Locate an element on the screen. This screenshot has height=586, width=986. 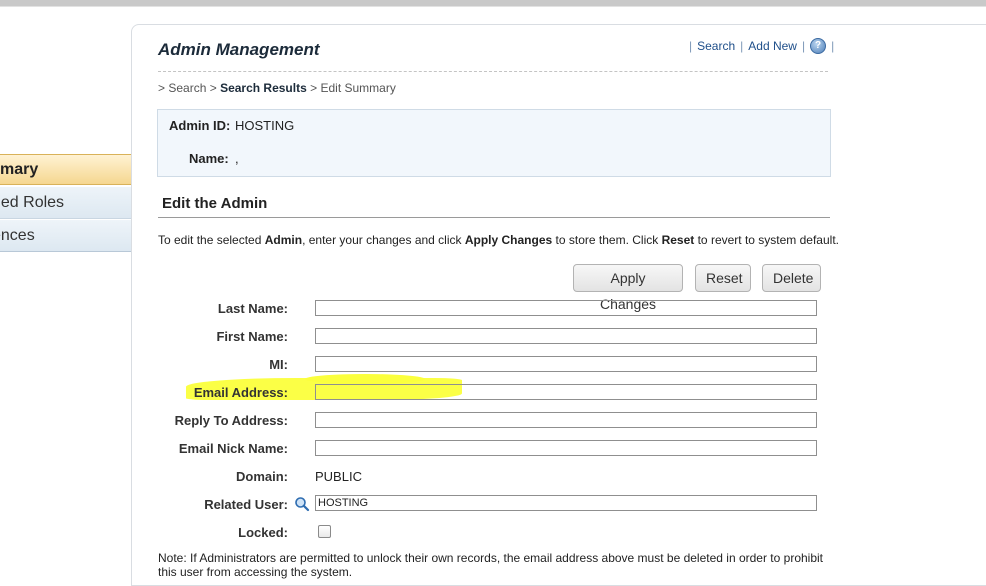
breadcrumb-current: Edit Summary is located at coordinates (358, 88).